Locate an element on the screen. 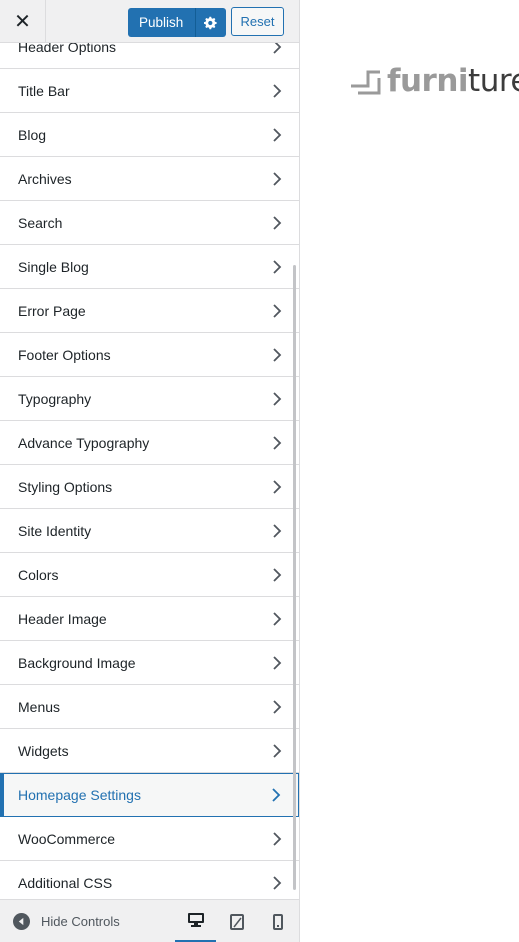 The width and height of the screenshot is (519, 942). panel-label: Blog is located at coordinates (32, 134).